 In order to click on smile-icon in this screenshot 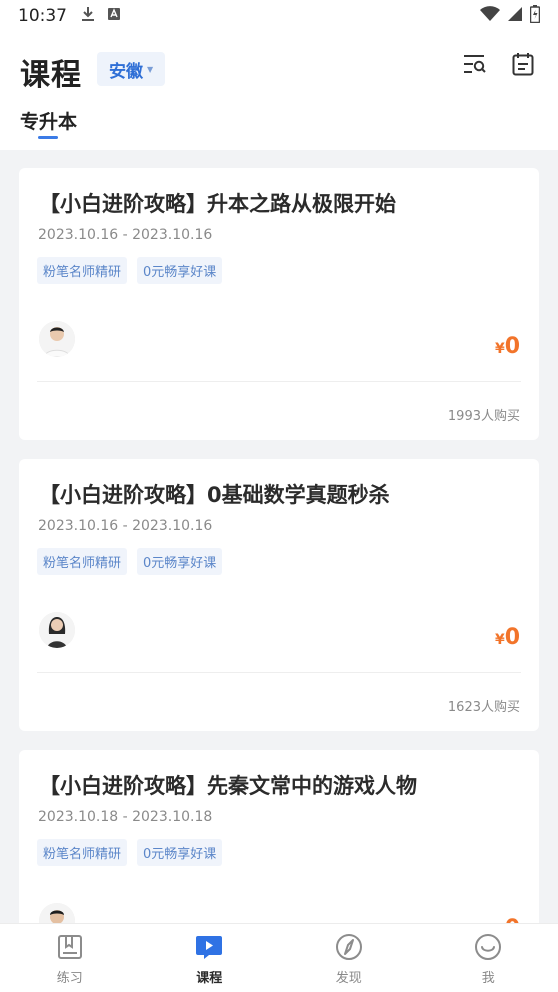, I will do `click(488, 947)`.